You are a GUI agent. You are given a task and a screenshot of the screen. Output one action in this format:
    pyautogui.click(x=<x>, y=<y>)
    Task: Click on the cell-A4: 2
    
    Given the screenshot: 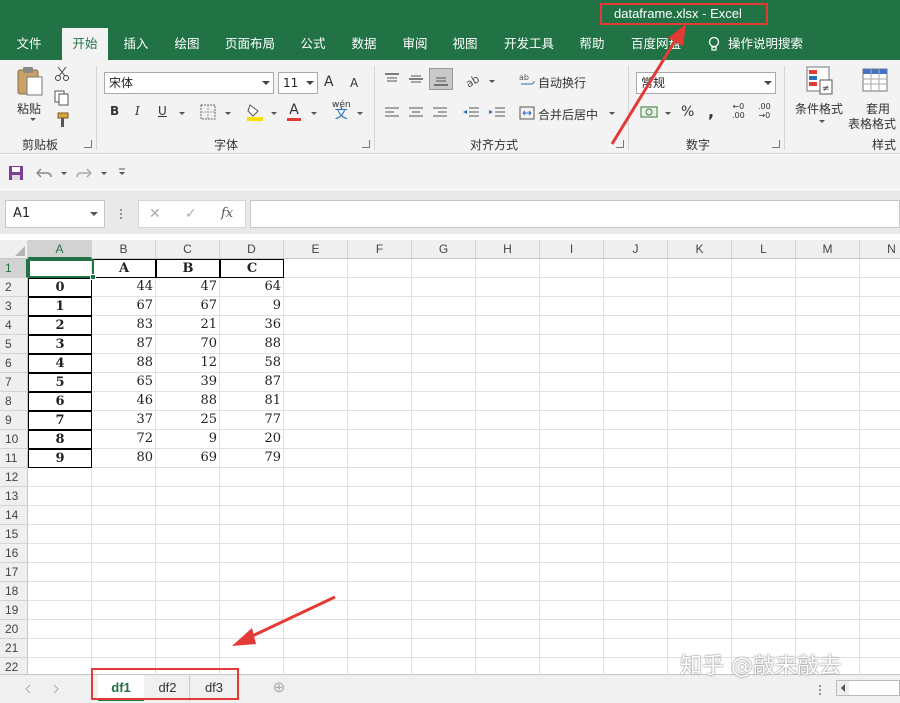 What is the action you would take?
    pyautogui.click(x=60, y=325)
    